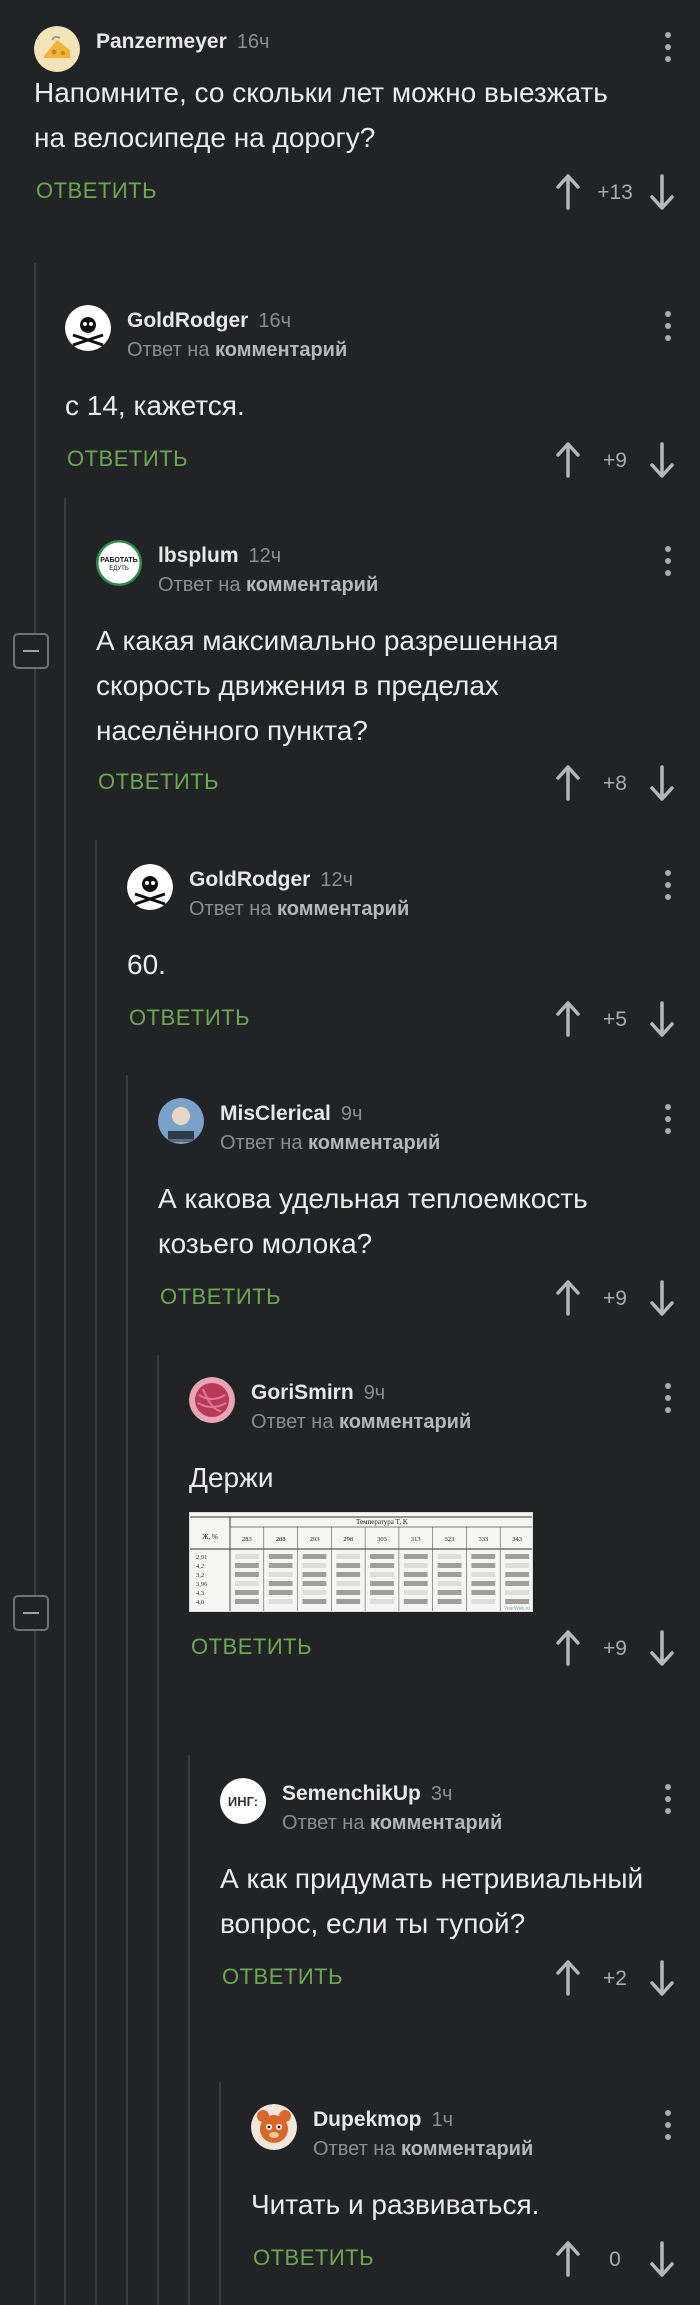 The height and width of the screenshot is (2305, 700). I want to click on reply-meta: Ответ на комментарий, so click(268, 585).